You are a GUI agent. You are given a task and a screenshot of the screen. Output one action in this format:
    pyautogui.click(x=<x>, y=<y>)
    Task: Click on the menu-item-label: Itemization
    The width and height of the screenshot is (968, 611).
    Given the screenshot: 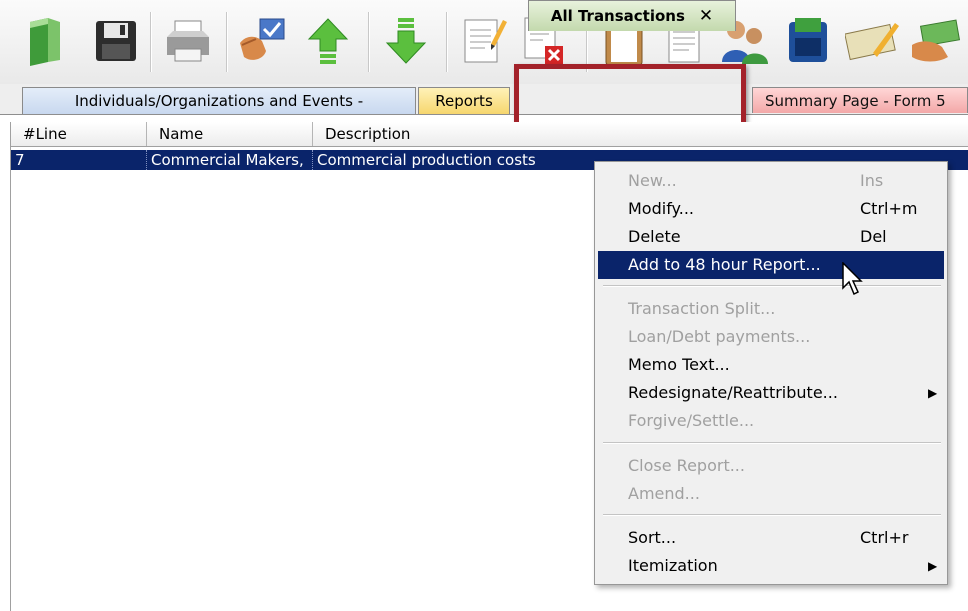 What is the action you would take?
    pyautogui.click(x=673, y=565)
    